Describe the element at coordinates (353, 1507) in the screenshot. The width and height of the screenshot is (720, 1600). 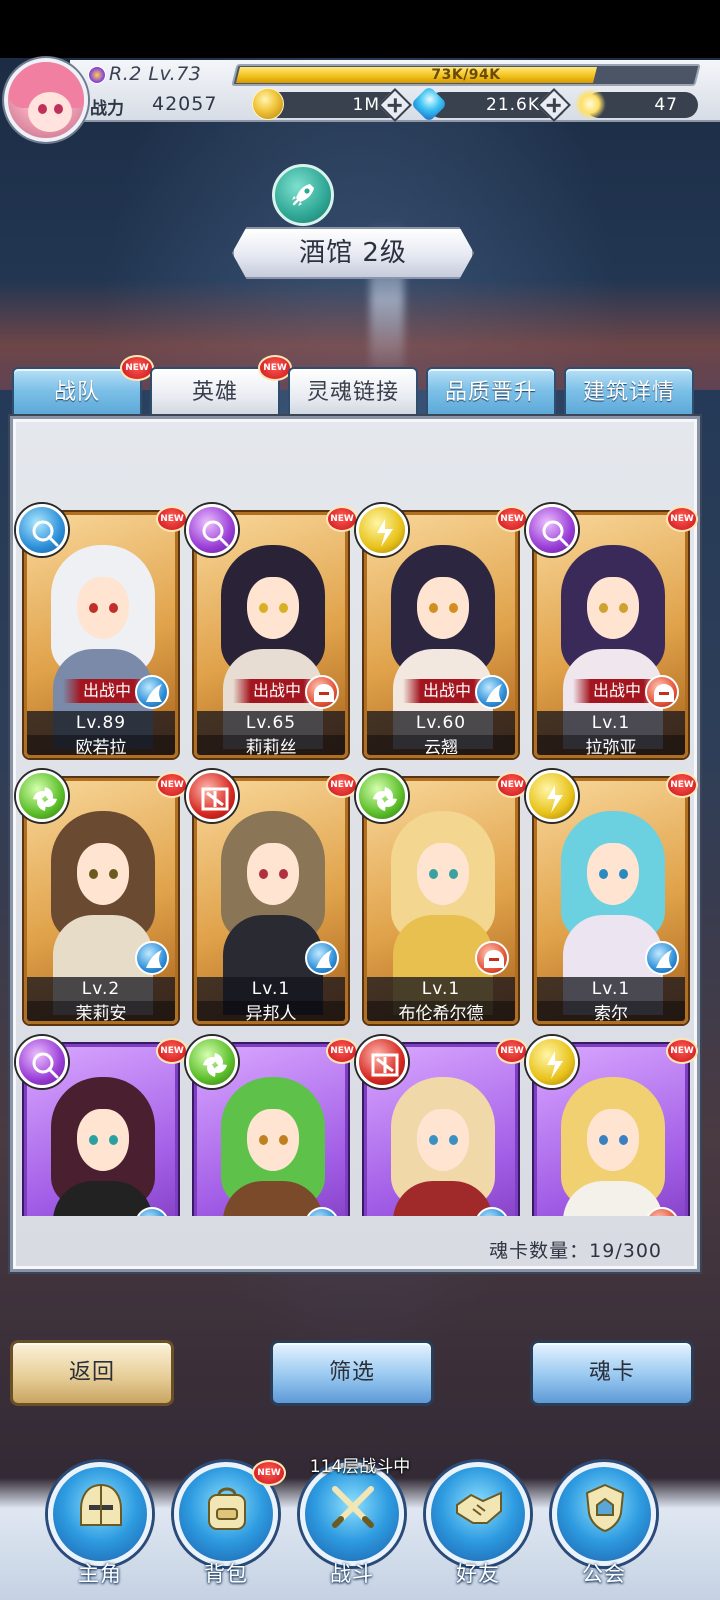
I see `crossed-swords-icon` at that location.